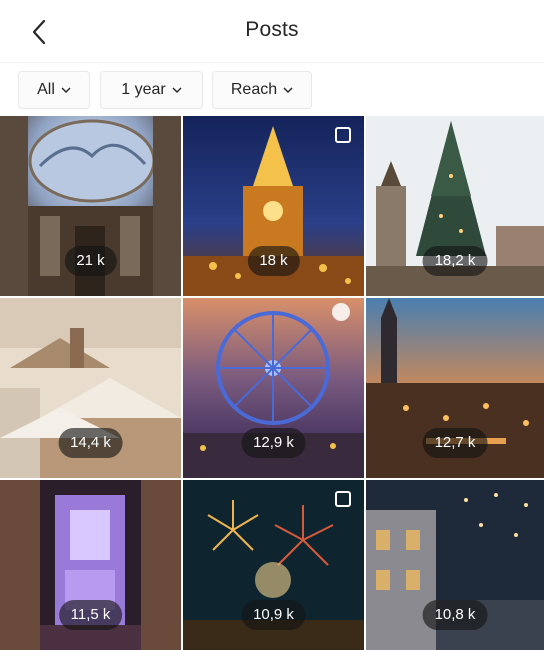  I want to click on page-title: Posts, so click(272, 29).